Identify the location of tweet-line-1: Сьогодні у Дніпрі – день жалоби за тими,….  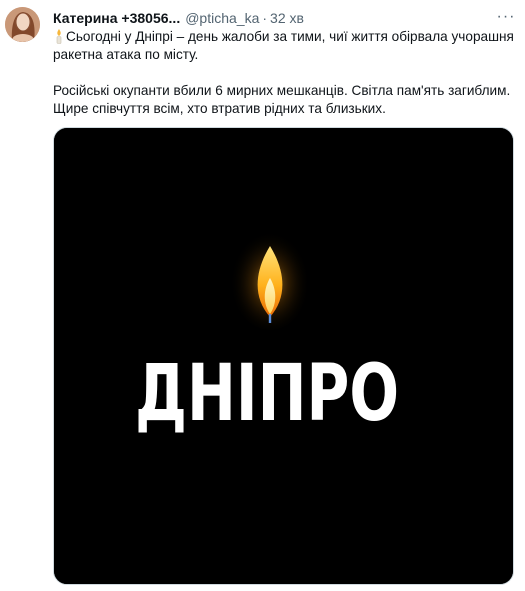
(283, 45).